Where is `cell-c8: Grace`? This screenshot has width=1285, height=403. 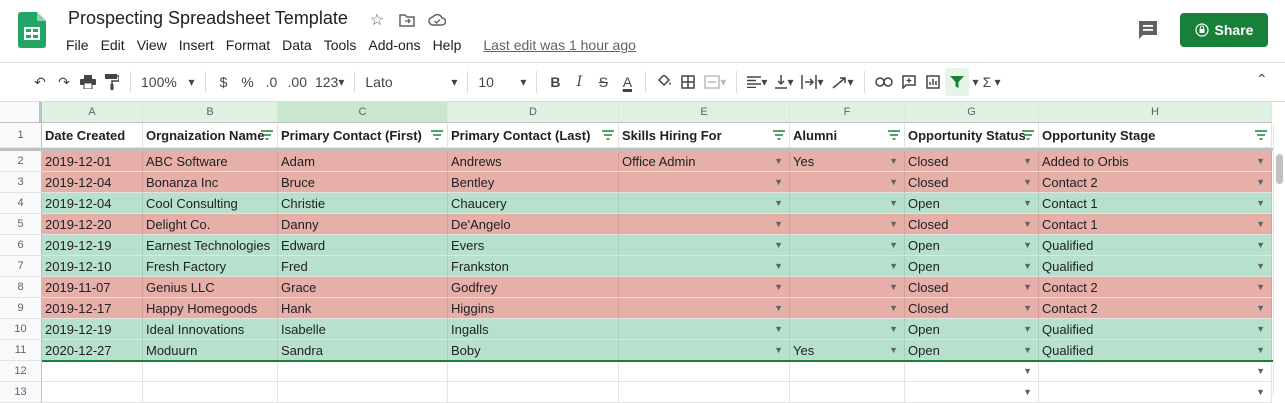 cell-c8: Grace is located at coordinates (363, 287).